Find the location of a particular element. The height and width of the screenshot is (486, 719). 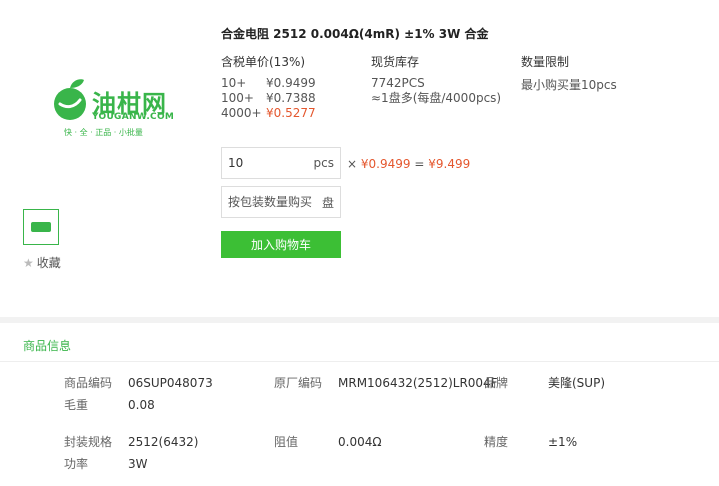

stock-count: 7742PCS is located at coordinates (398, 83).